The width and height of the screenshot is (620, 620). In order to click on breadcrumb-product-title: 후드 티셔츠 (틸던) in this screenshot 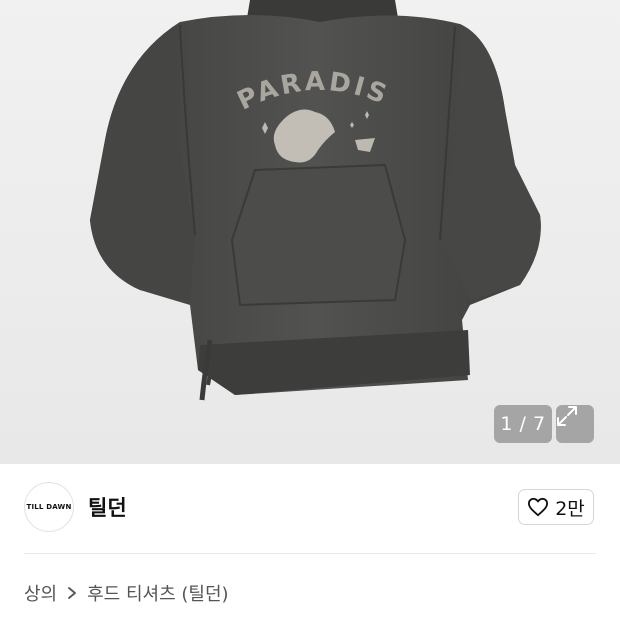, I will do `click(157, 593)`.